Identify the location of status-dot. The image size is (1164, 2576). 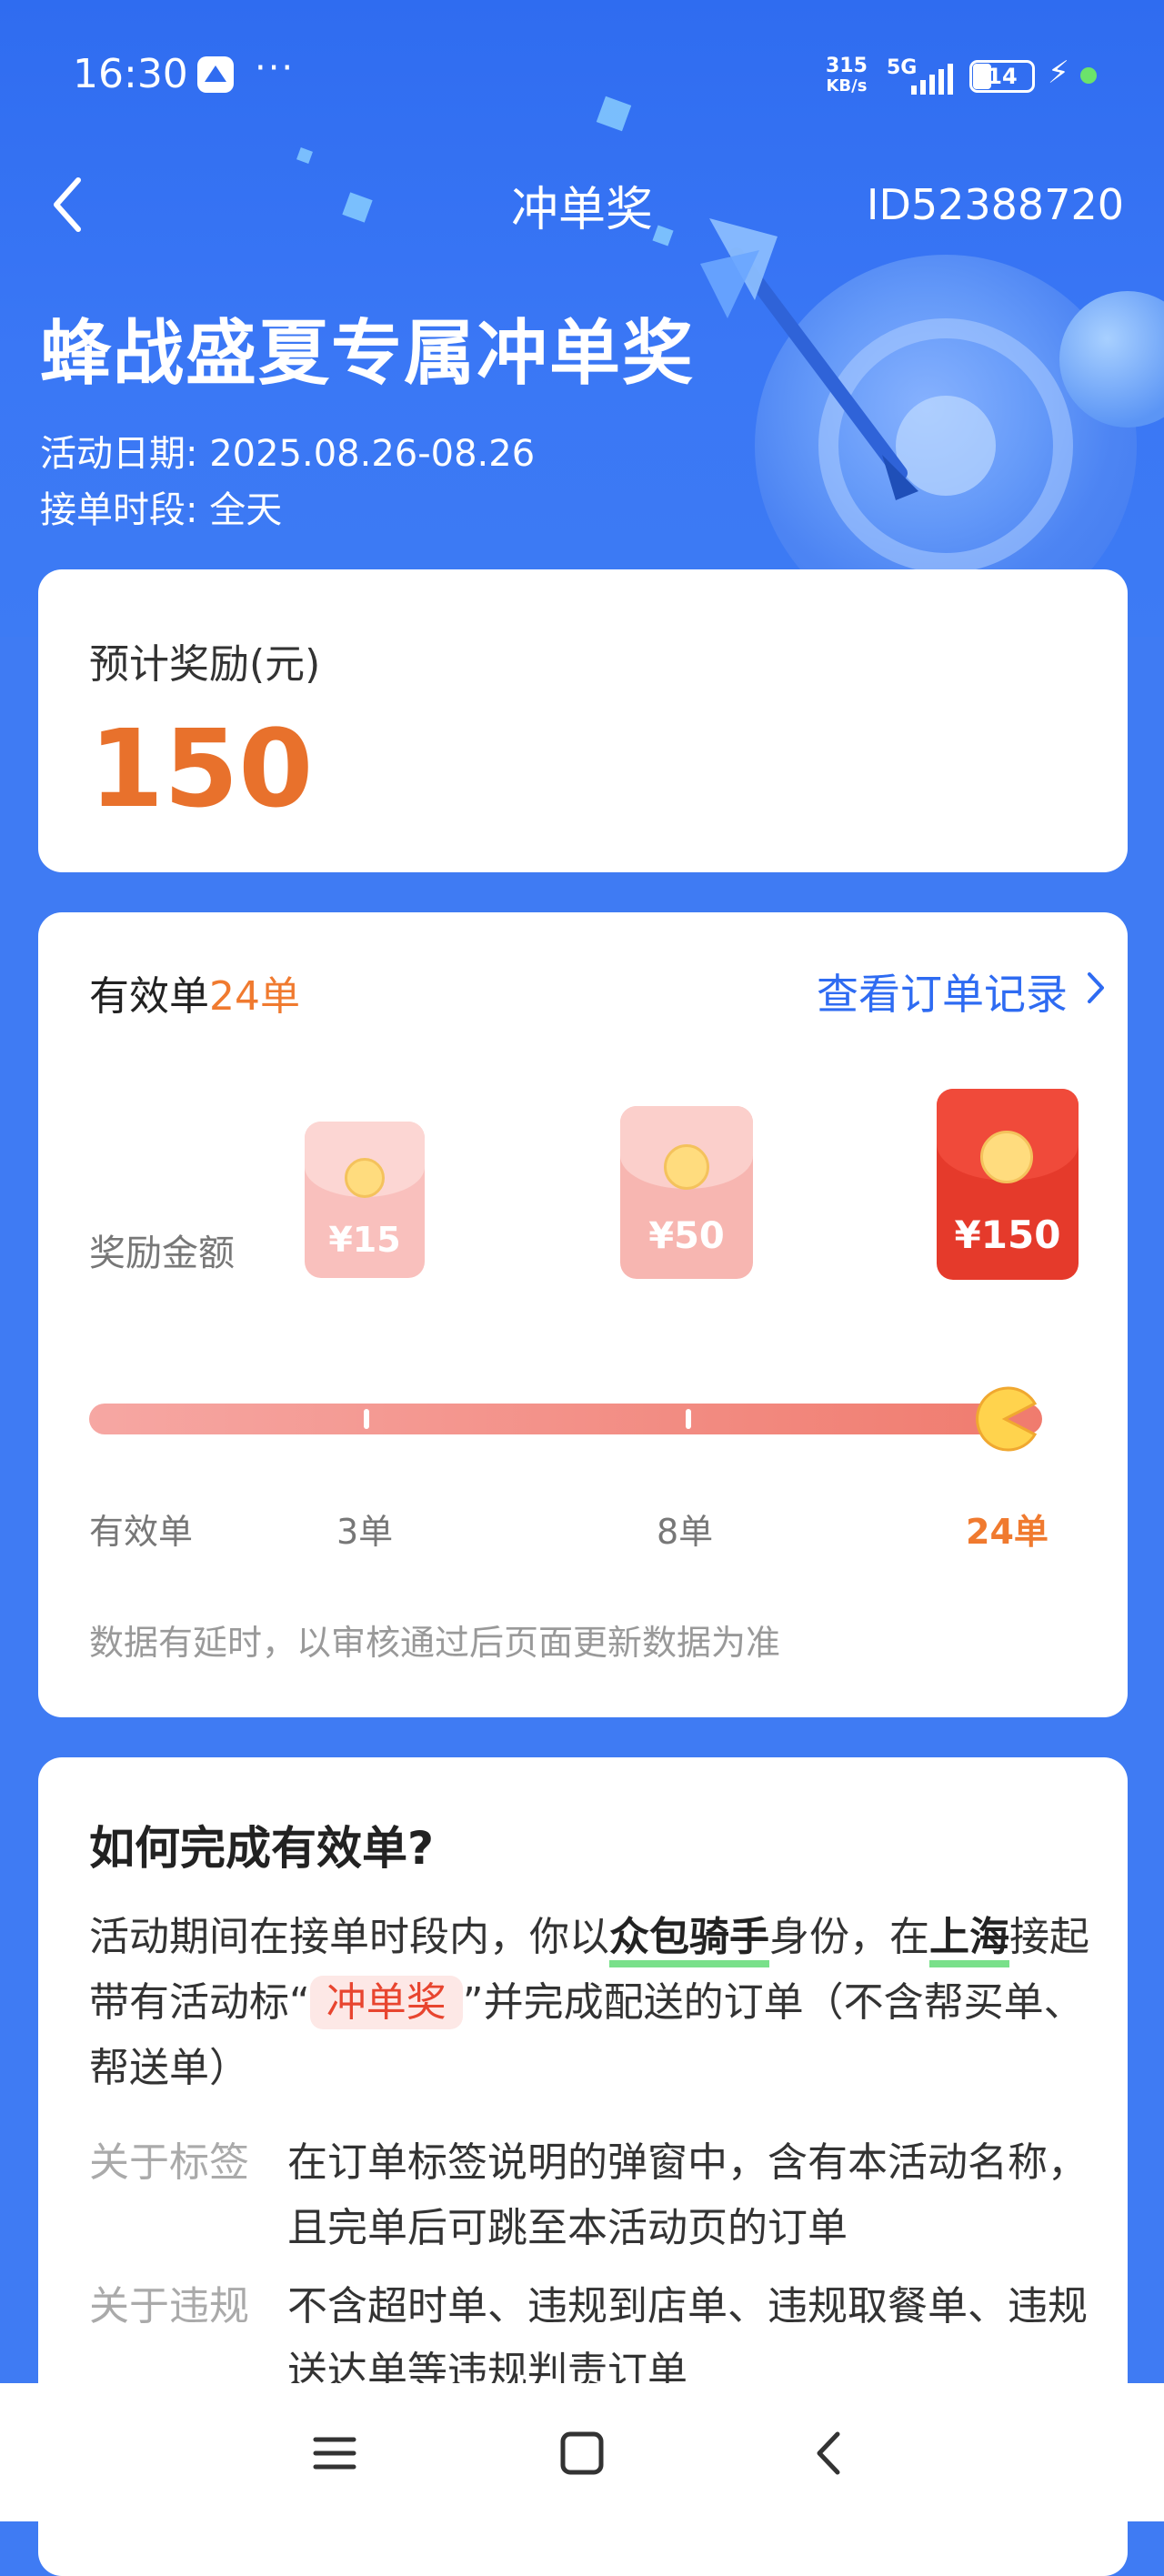
(1089, 75).